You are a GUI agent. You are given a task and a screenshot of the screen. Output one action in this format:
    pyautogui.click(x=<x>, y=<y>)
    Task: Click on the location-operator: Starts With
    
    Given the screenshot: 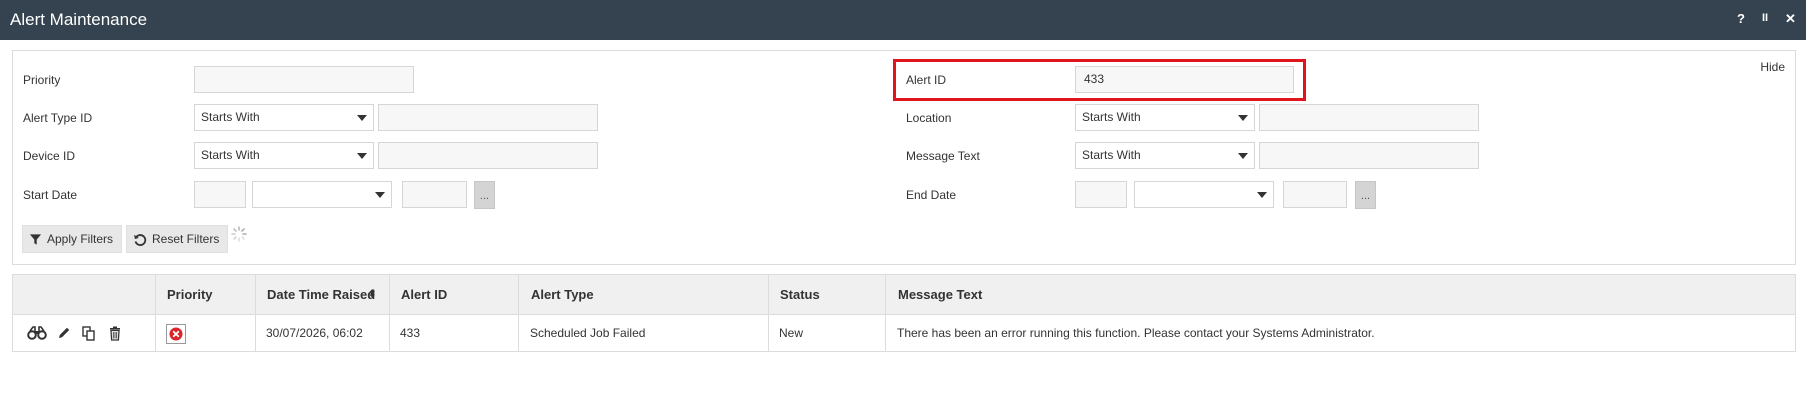 What is the action you would take?
    pyautogui.click(x=1165, y=117)
    